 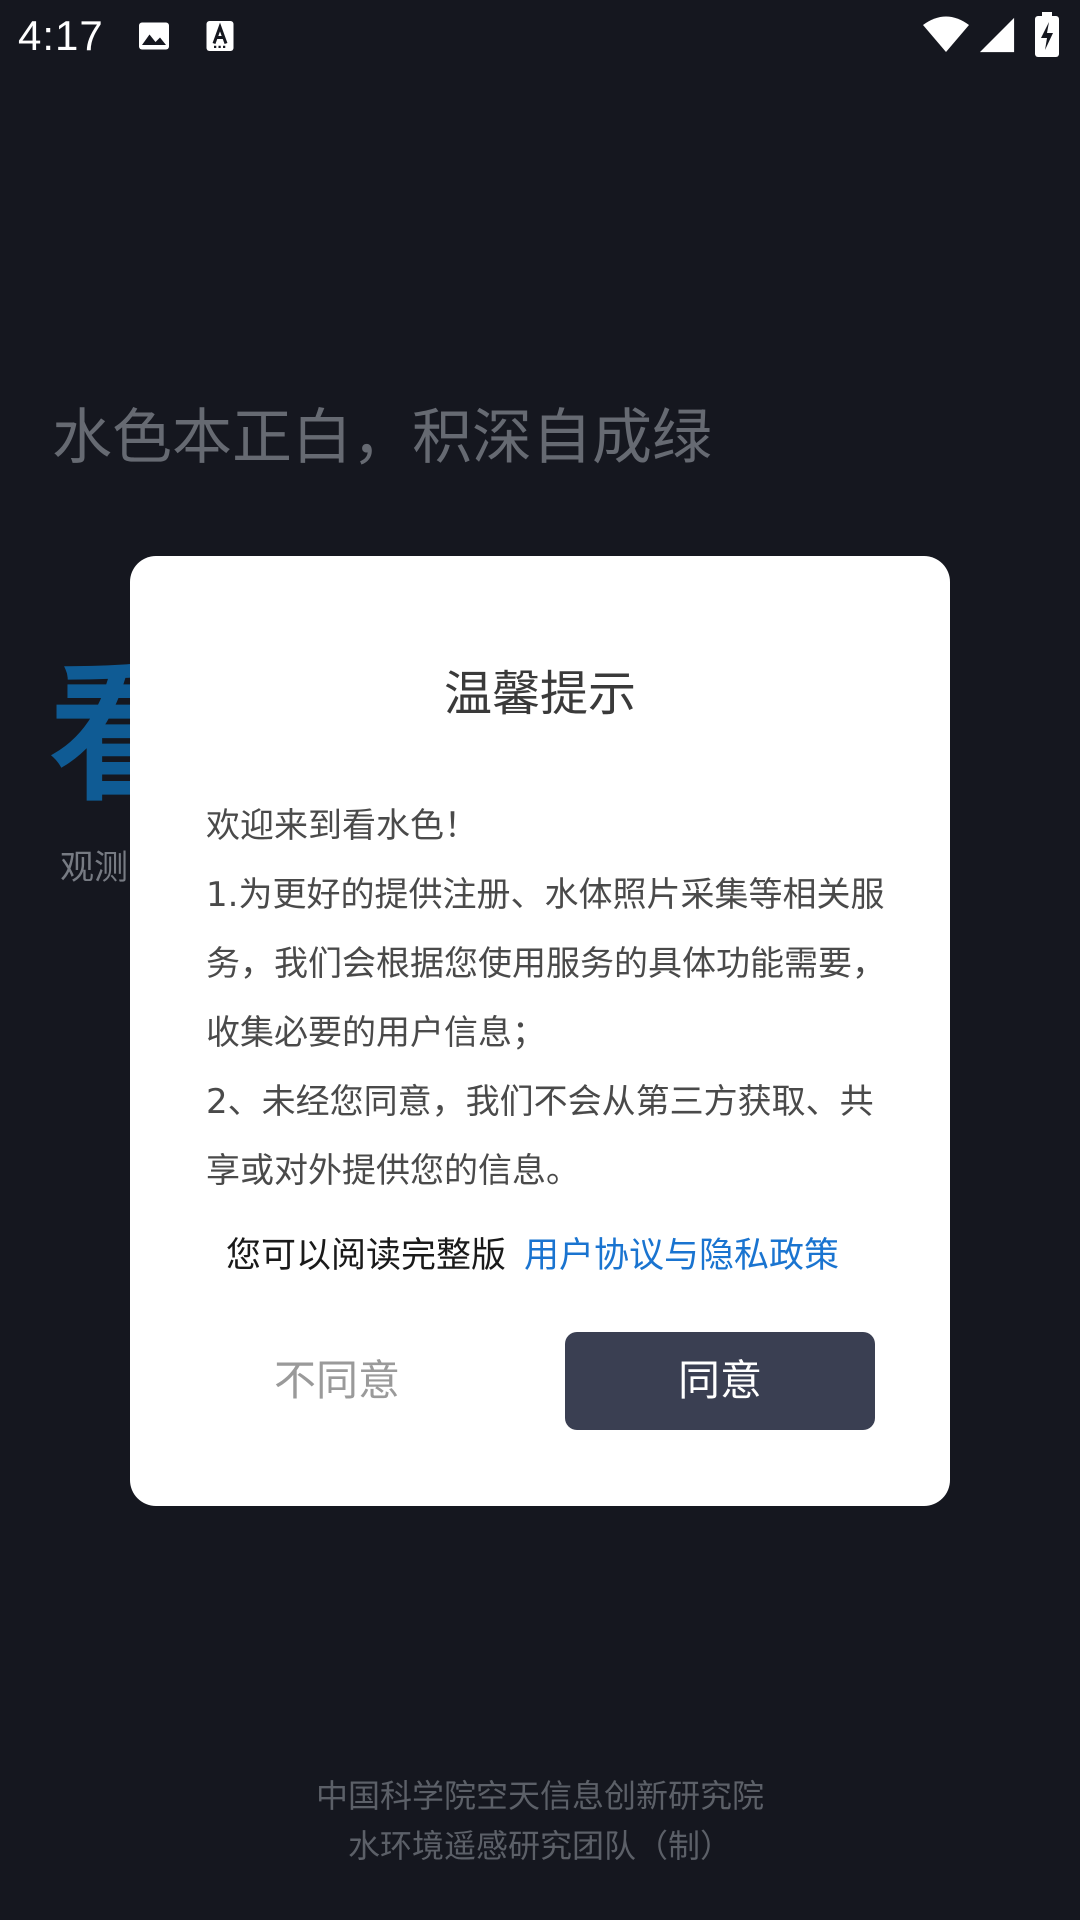 What do you see at coordinates (342, 826) in the screenshot?
I see `dialog-body-line: 欢迎来到看水色！` at bounding box center [342, 826].